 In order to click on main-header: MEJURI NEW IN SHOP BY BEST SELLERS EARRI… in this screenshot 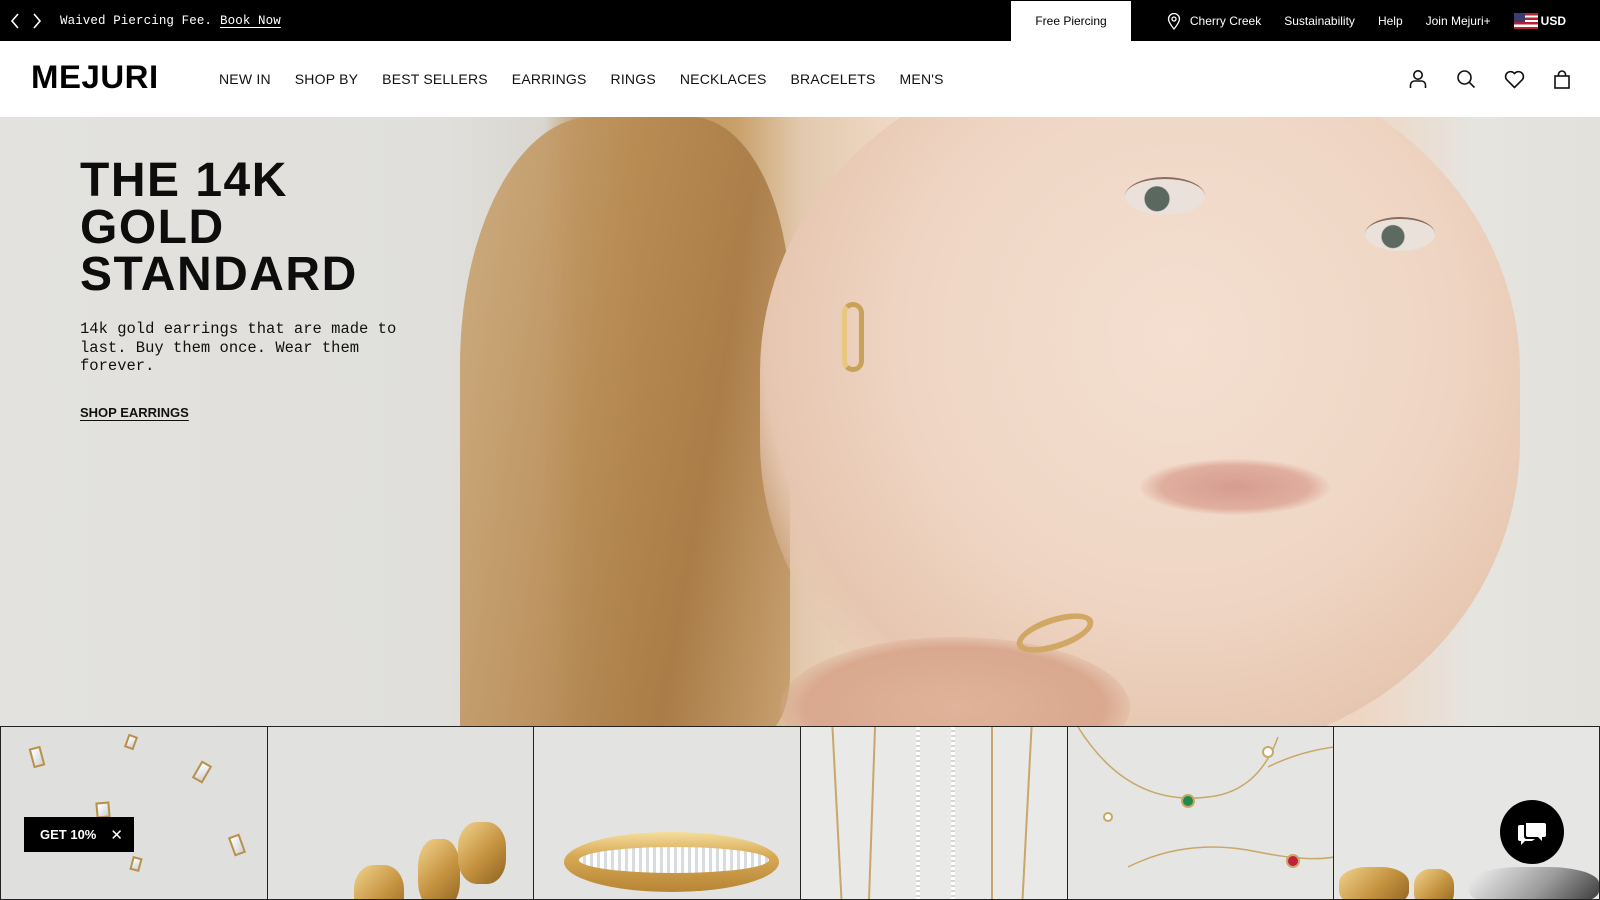, I will do `click(800, 79)`.